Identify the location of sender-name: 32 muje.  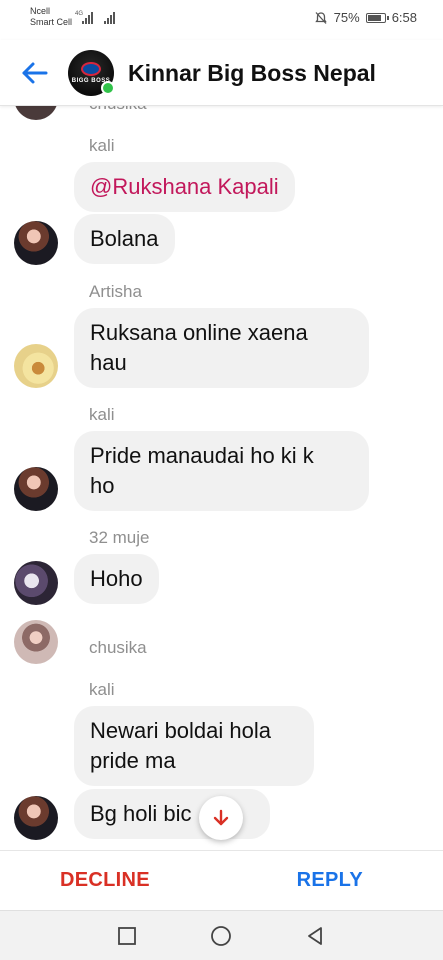
(119, 537).